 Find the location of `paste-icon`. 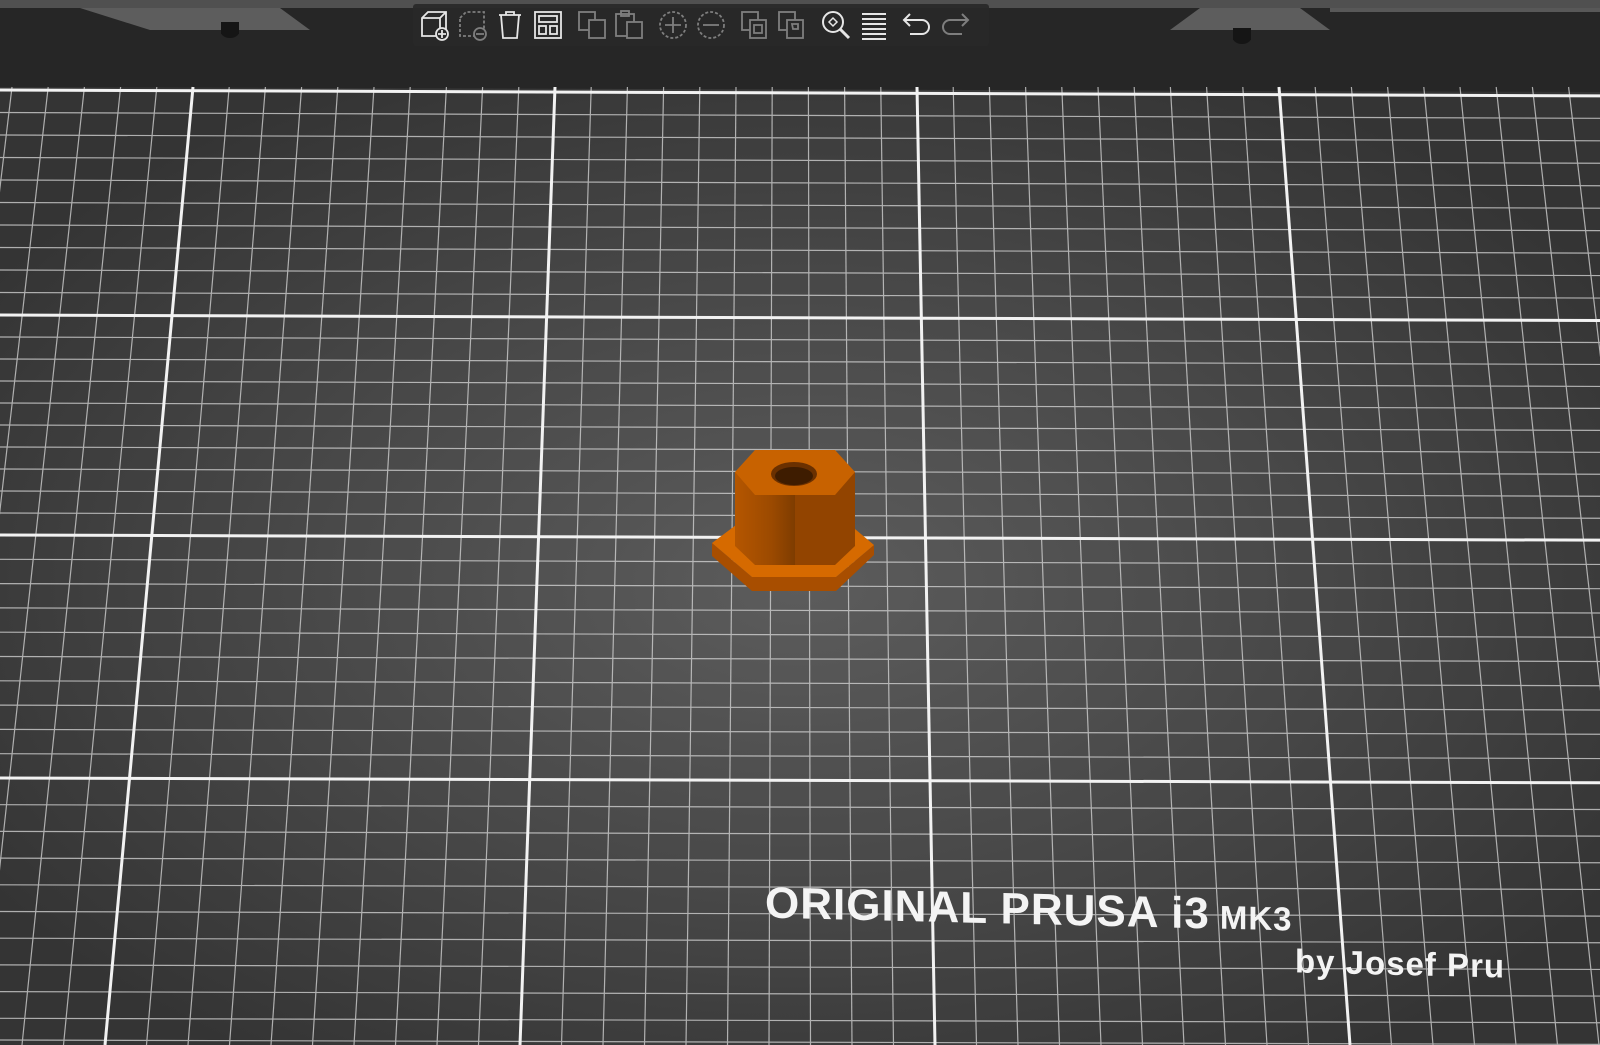

paste-icon is located at coordinates (629, 24).